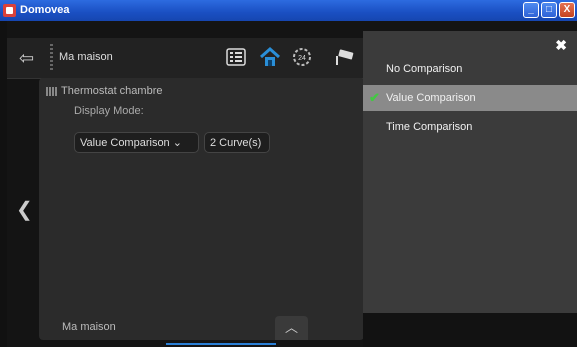  Describe the element at coordinates (344, 57) in the screenshot. I see `camera-icon` at that location.